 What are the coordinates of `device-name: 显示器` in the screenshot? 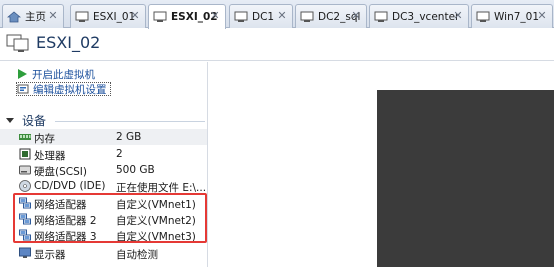 It's located at (50, 255).